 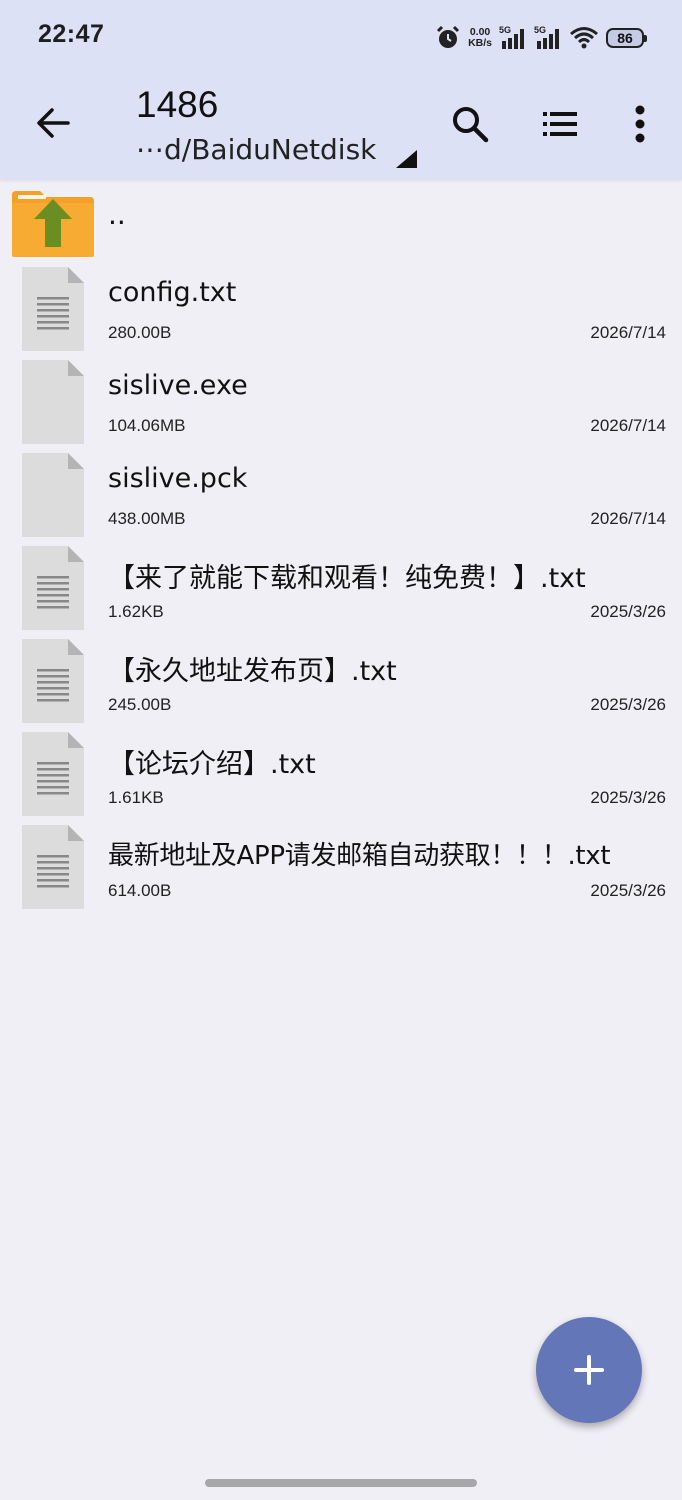 What do you see at coordinates (53, 224) in the screenshot?
I see `folder-up-icon` at bounding box center [53, 224].